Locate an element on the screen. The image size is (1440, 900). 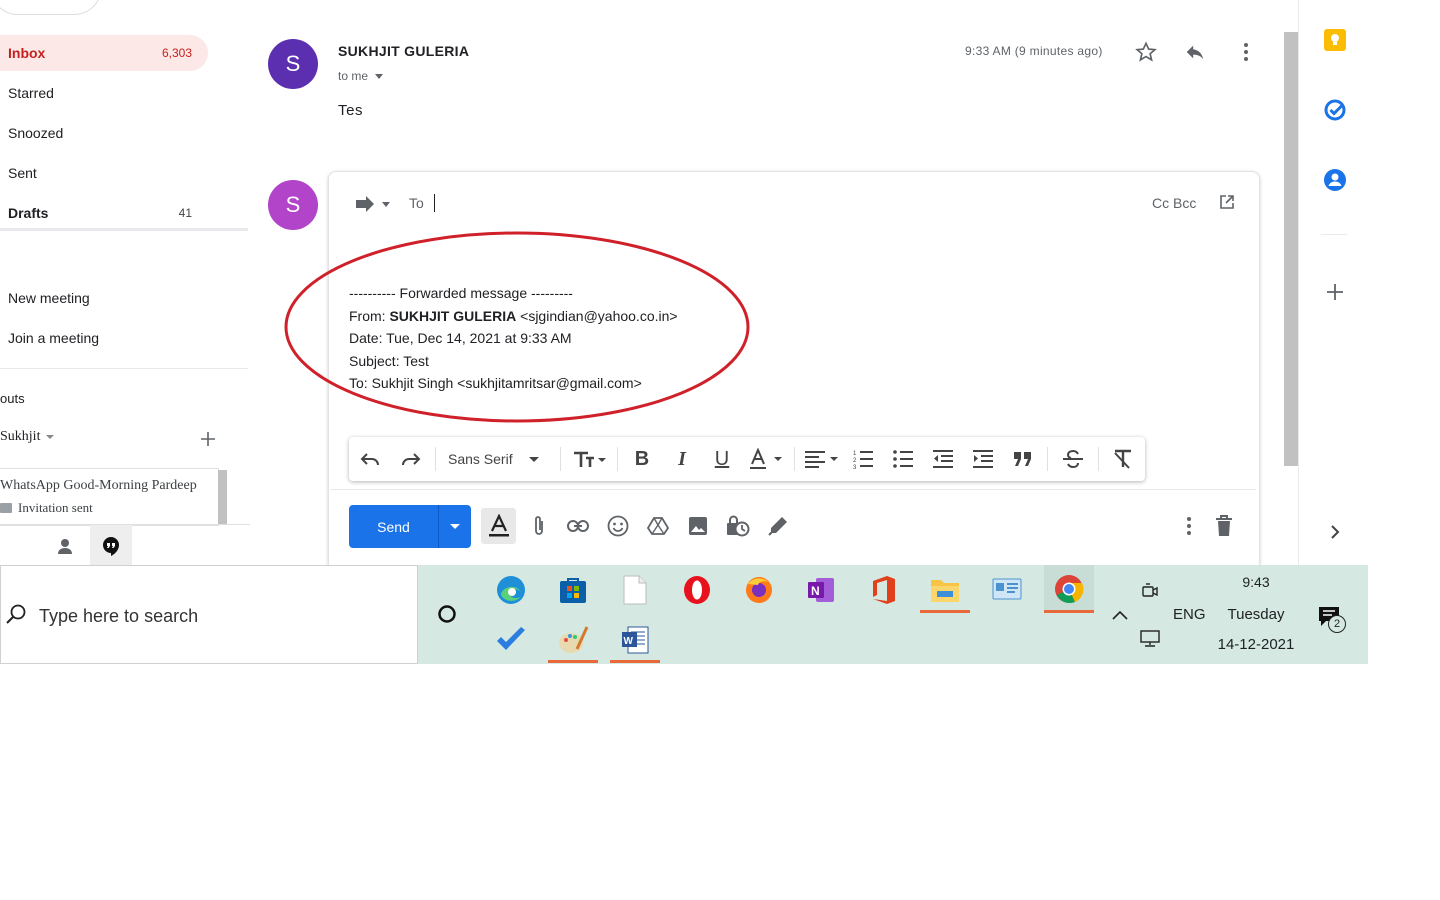
hangouts-tab-icon is located at coordinates (111, 545).